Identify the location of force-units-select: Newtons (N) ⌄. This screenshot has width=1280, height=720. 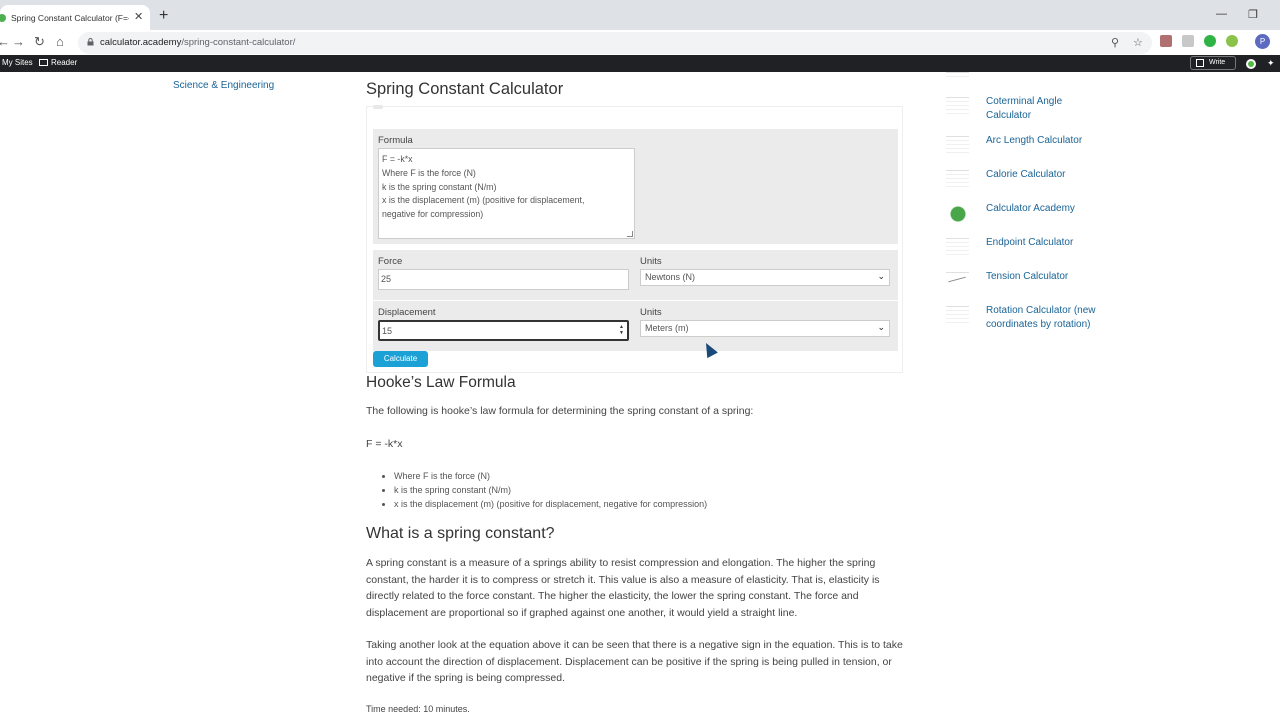
(765, 277).